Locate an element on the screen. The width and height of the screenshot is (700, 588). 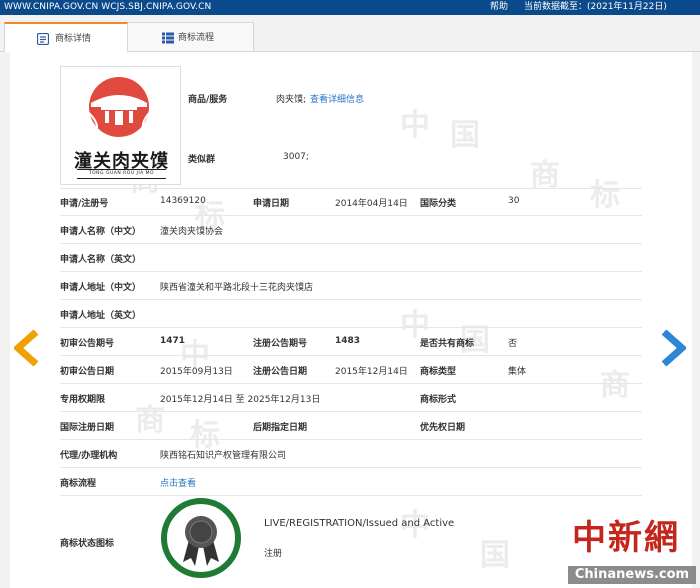
chinanews-logo: 中新網 is located at coordinates (626, 538).